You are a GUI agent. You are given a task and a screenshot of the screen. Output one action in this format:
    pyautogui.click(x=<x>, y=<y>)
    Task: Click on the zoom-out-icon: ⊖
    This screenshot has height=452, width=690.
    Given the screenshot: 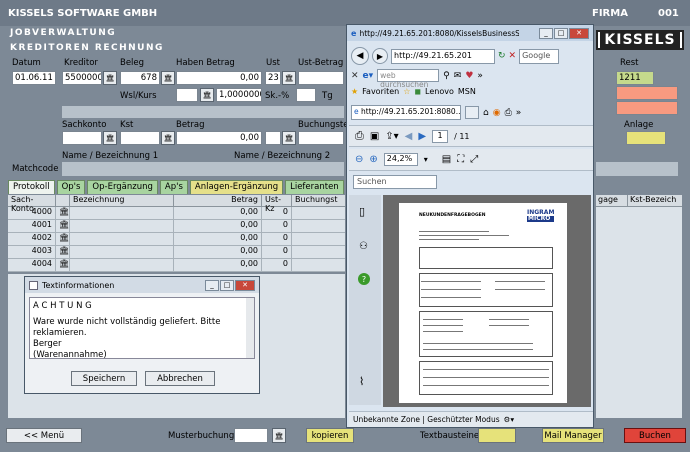 What is the action you would take?
    pyautogui.click(x=359, y=159)
    